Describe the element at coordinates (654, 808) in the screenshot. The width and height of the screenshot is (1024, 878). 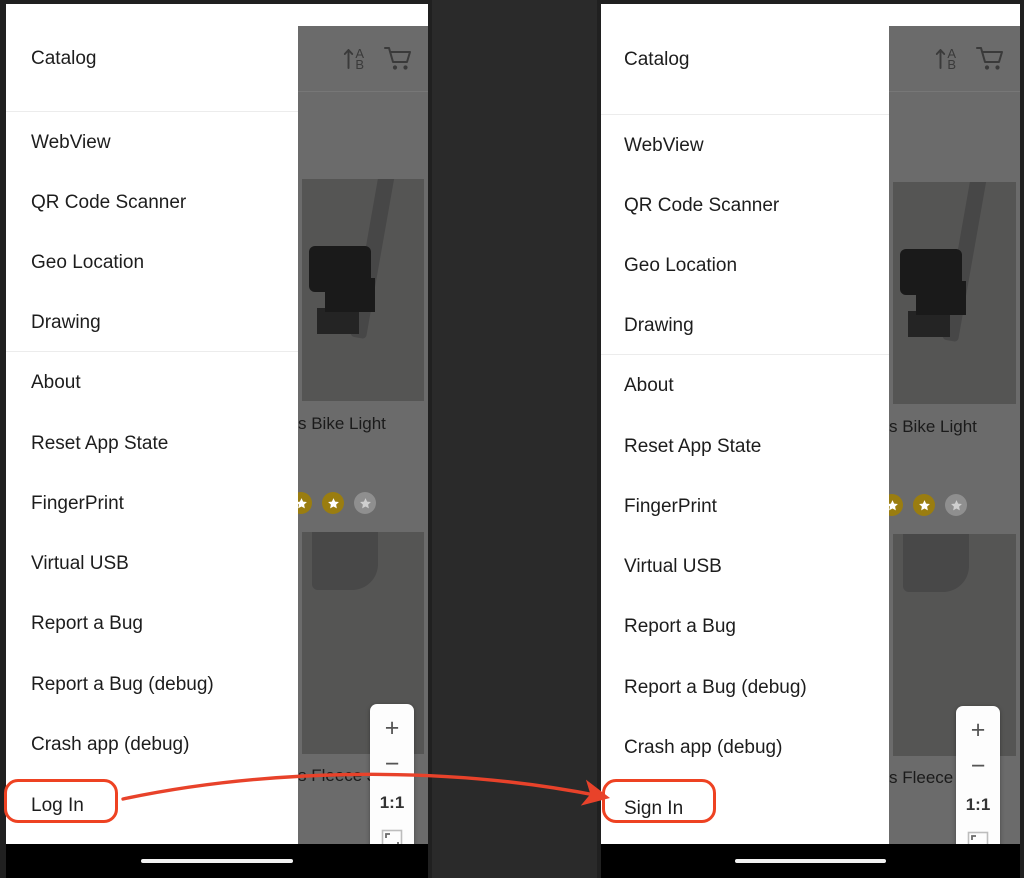
I see `menu-item-label: Sign In` at that location.